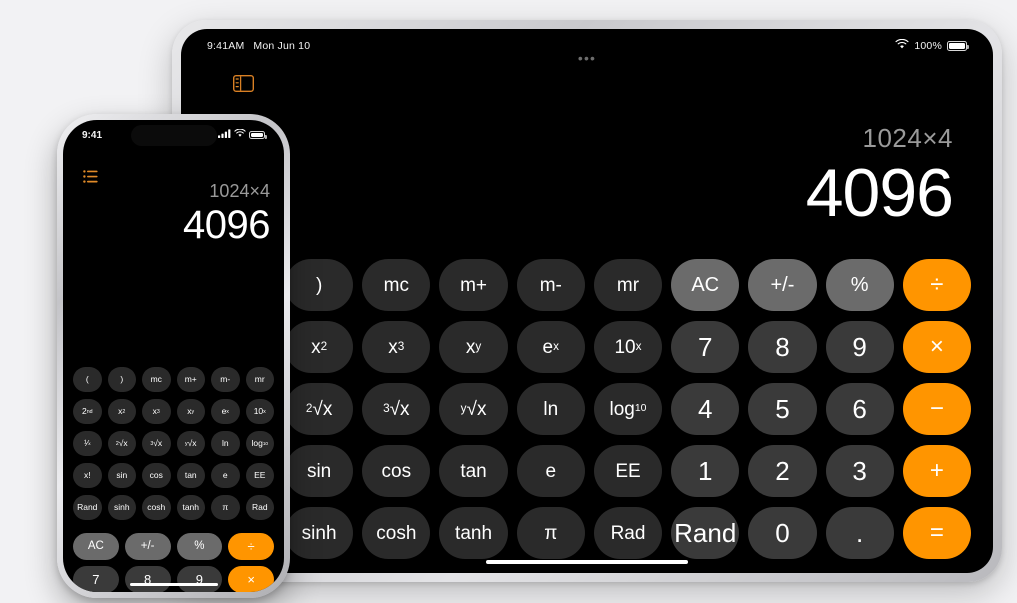 This screenshot has width=1017, height=603. Describe the element at coordinates (907, 138) in the screenshot. I see `ipad-expression: 1024×4` at that location.